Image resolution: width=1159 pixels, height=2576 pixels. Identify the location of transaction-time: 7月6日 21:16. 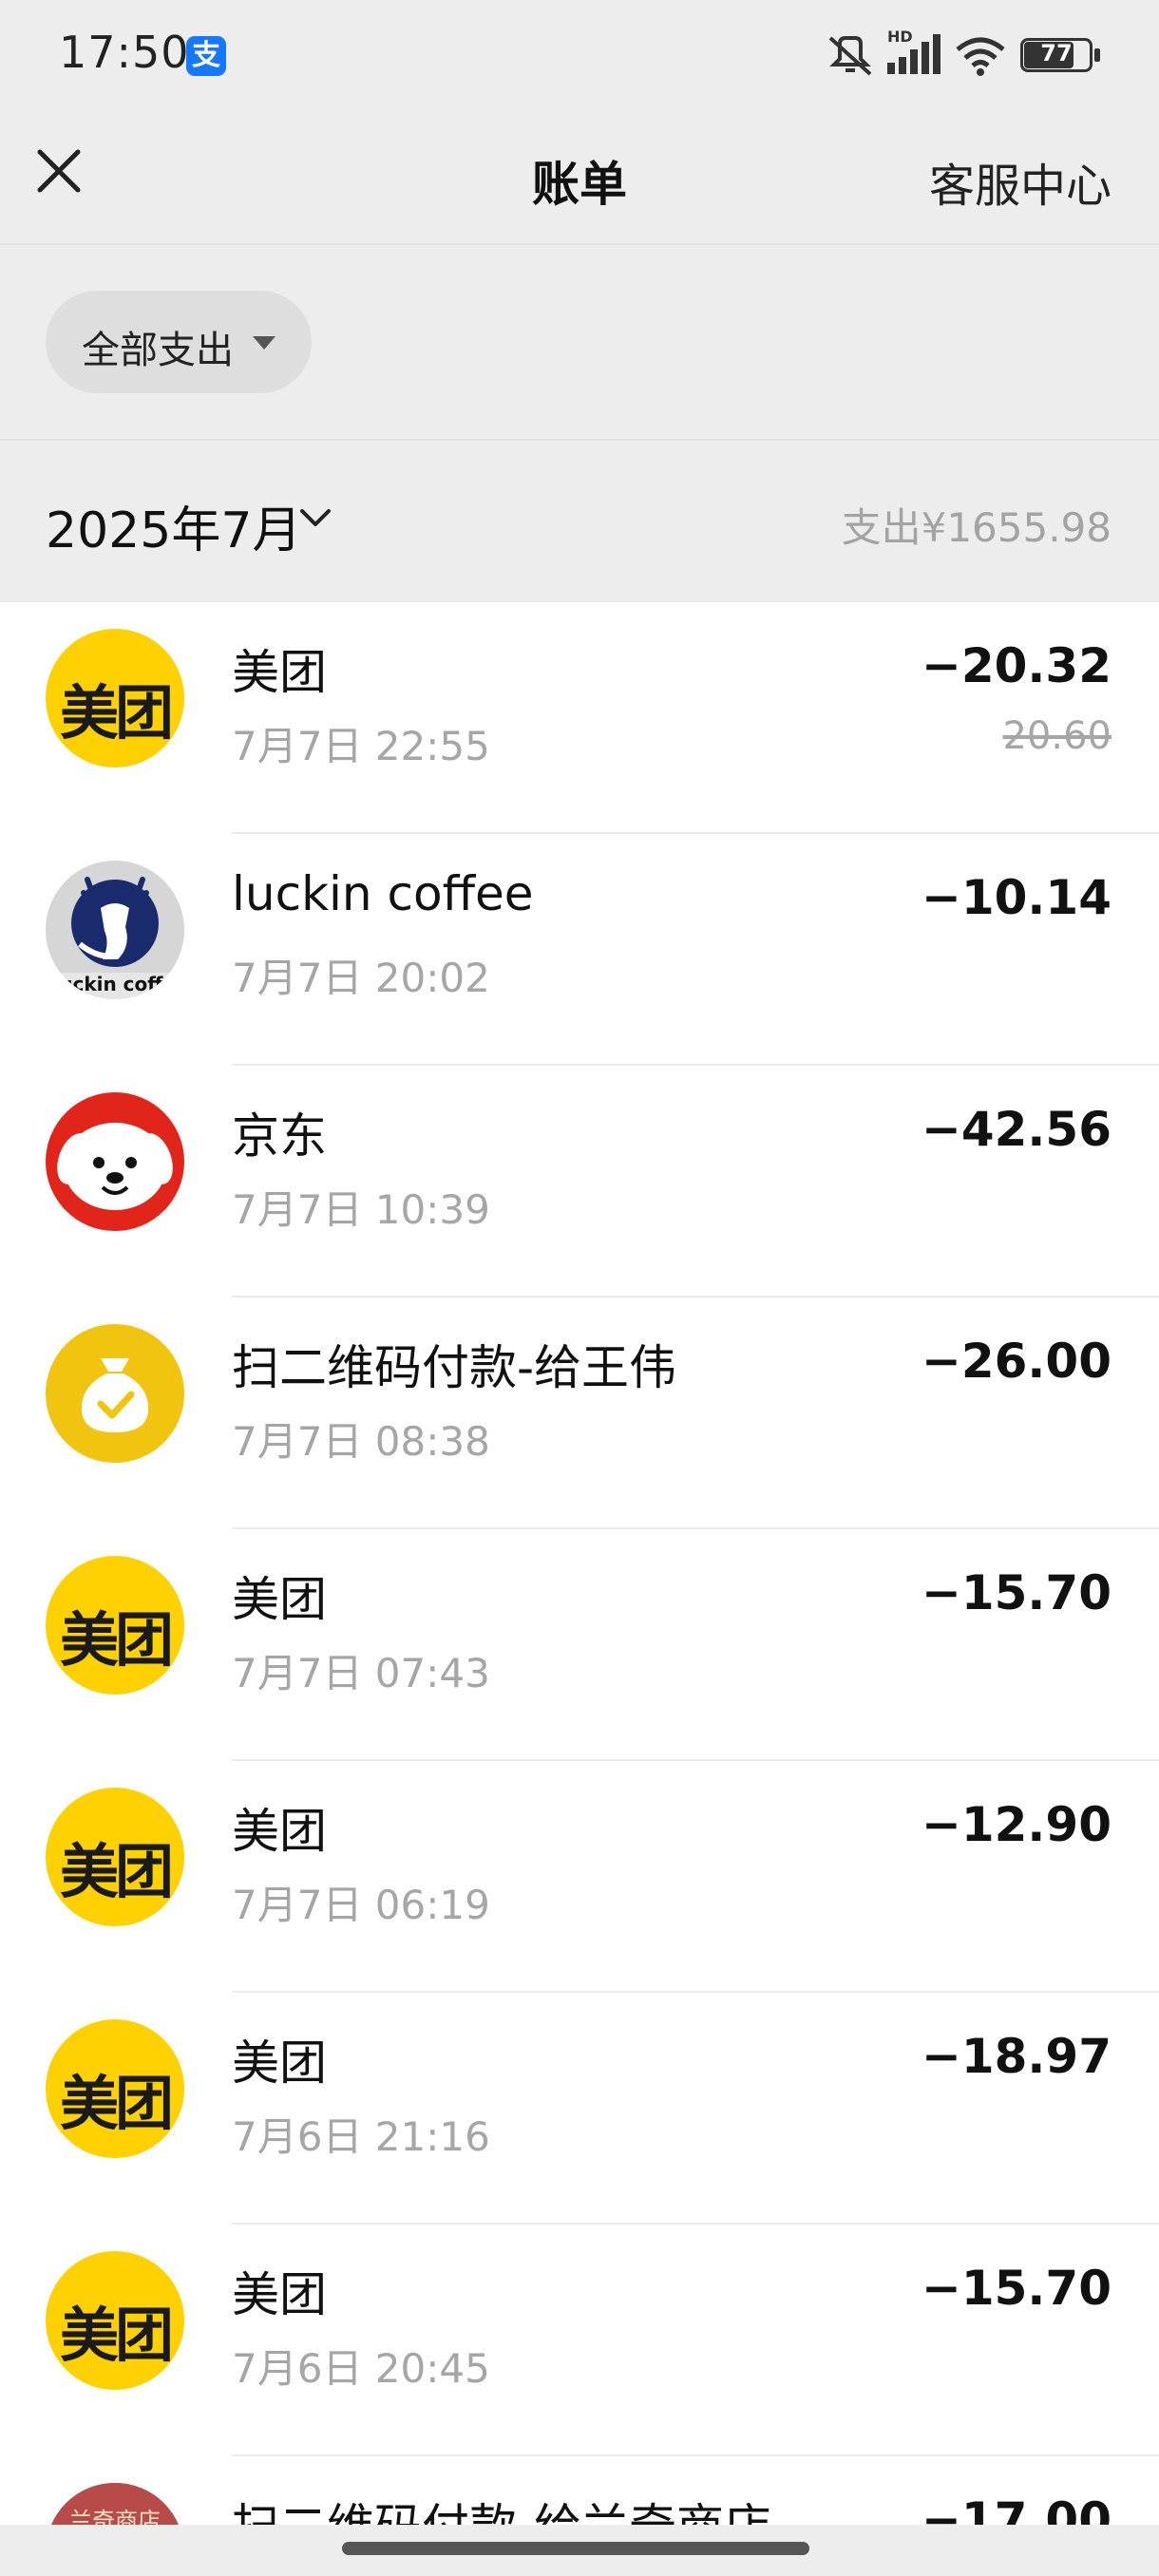
(361, 2136).